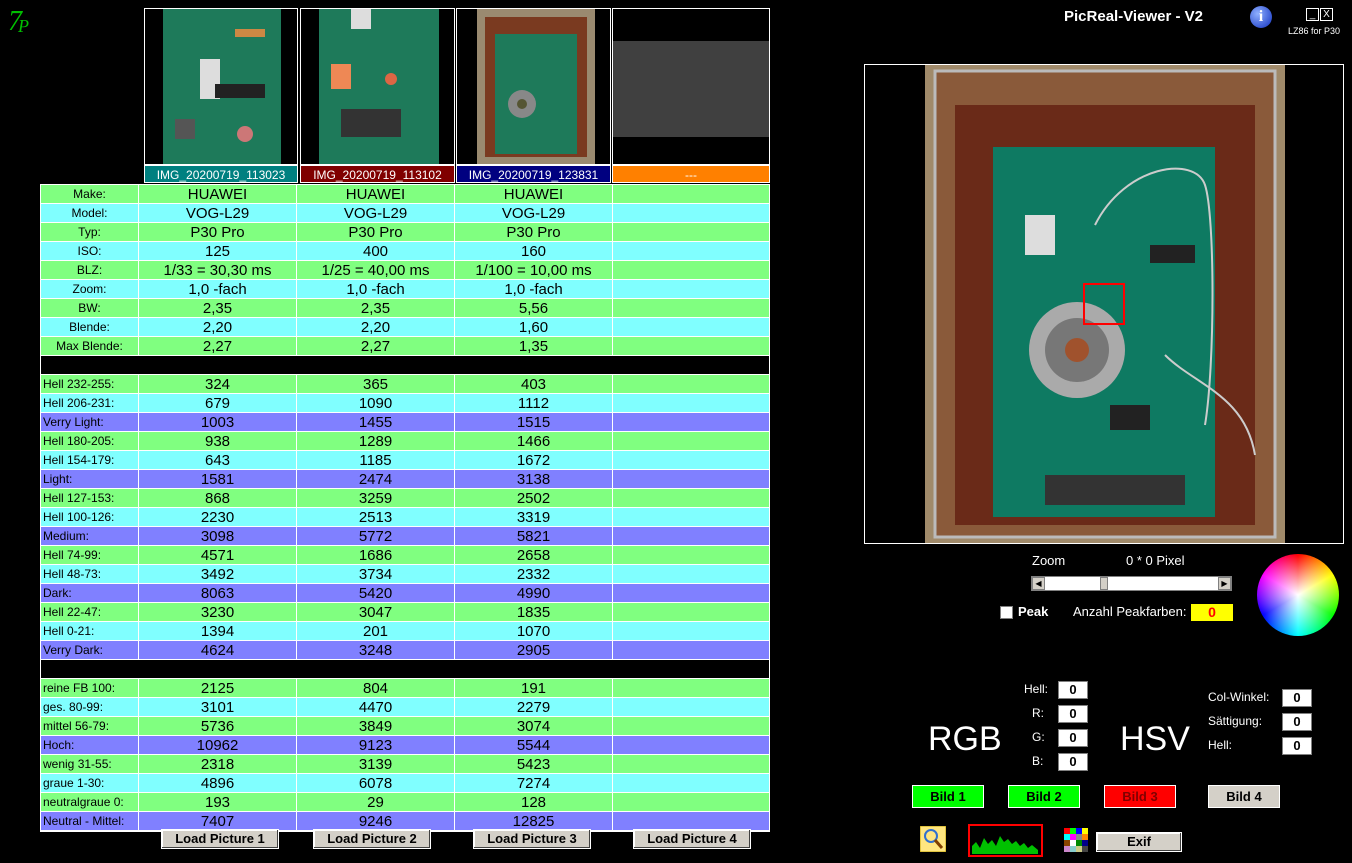  Describe the element at coordinates (1312, 14) in the screenshot. I see `minimize-button: _` at that location.